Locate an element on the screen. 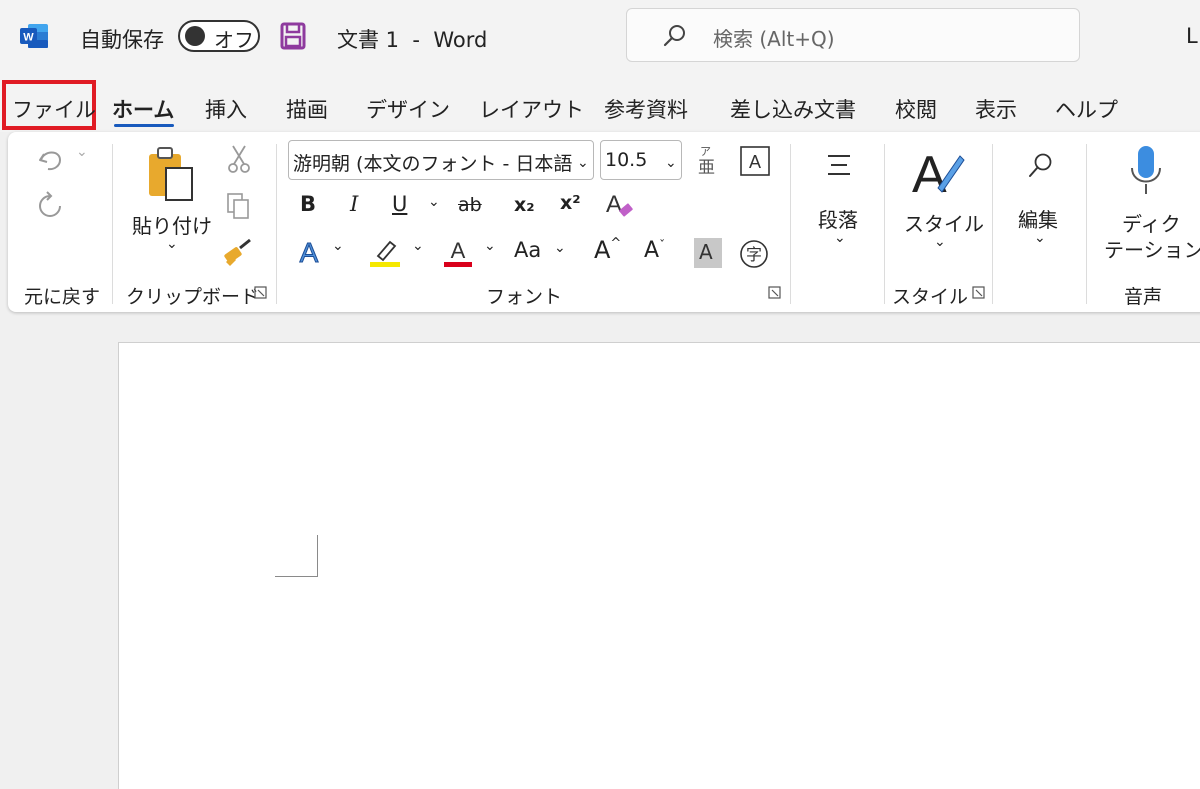 The width and height of the screenshot is (1200, 789). character-shading-icon: A is located at coordinates (708, 253).